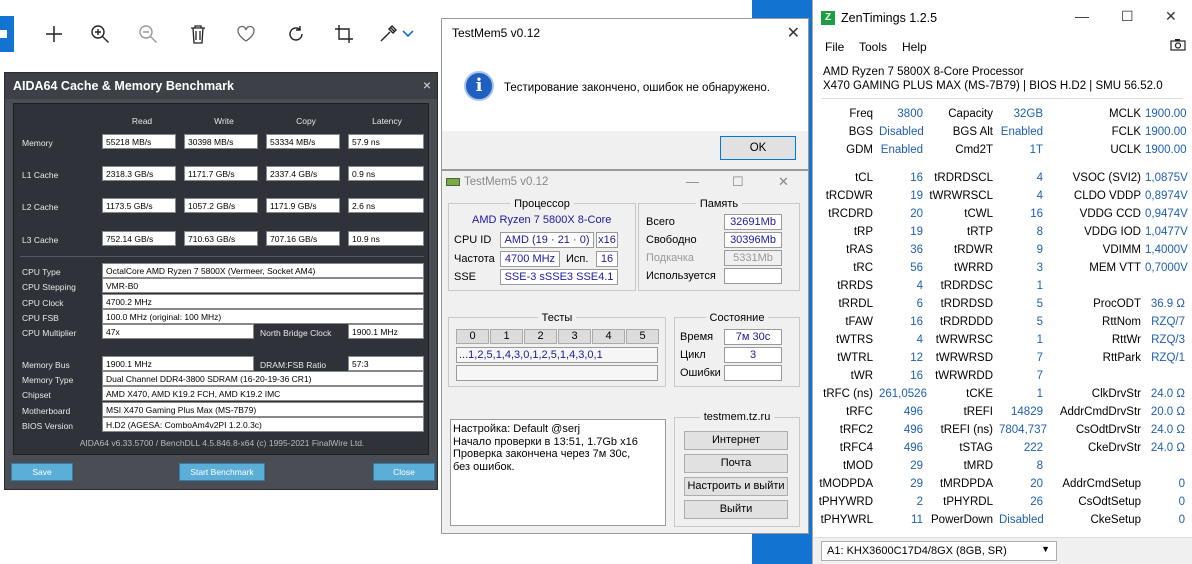 The height and width of the screenshot is (564, 1192). Describe the element at coordinates (100, 34) in the screenshot. I see `zoom-in-icon` at that location.